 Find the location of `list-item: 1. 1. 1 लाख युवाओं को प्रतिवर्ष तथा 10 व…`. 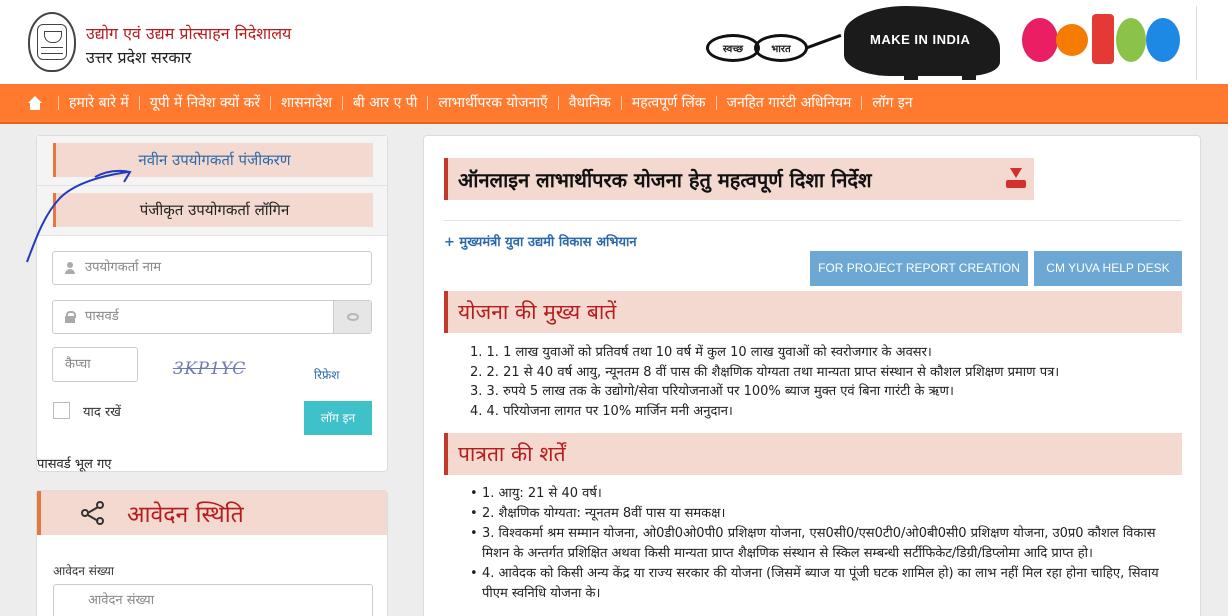

list-item: 1. 1. 1 लाख युवाओं को प्रतिवर्ष तथा 10 व… is located at coordinates (701, 352).